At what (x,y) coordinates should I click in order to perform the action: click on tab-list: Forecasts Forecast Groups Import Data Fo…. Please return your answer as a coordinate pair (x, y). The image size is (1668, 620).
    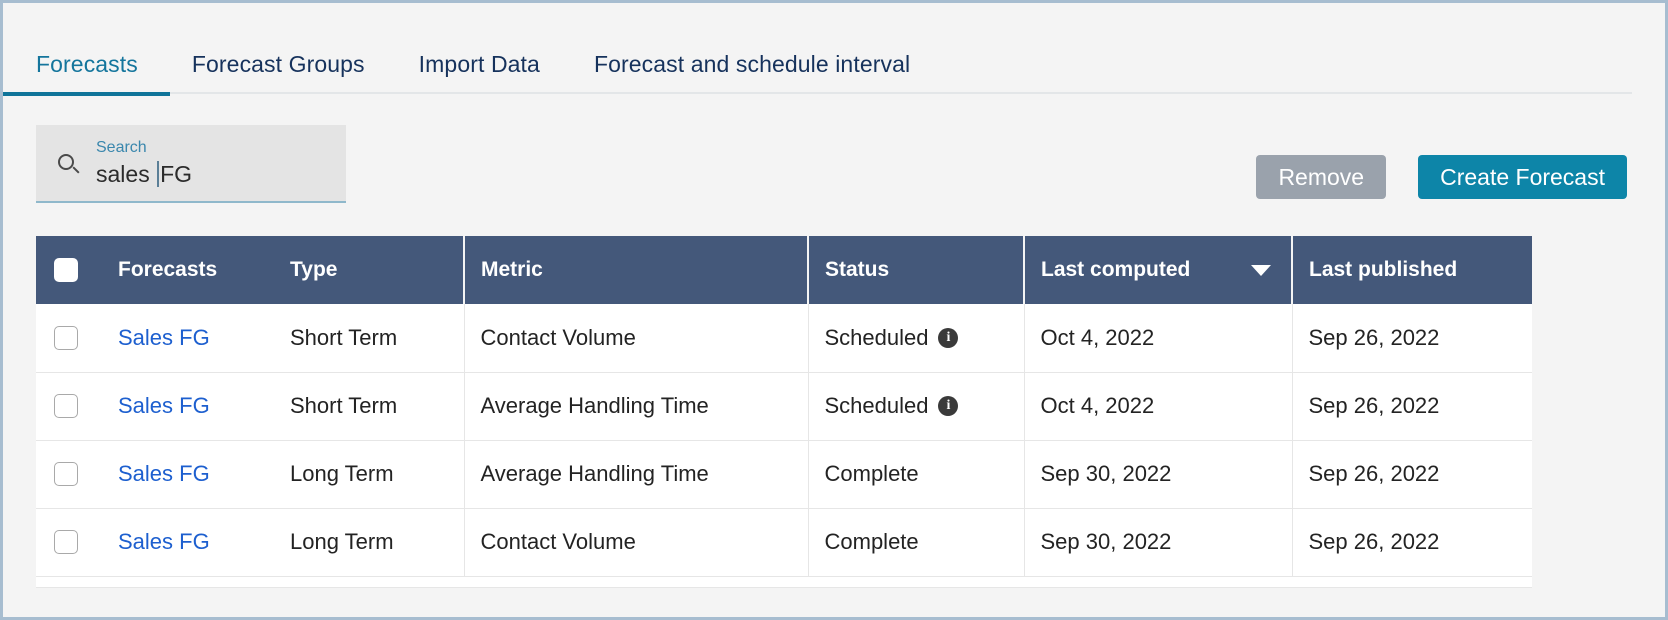
    Looking at the image, I should click on (817, 66).